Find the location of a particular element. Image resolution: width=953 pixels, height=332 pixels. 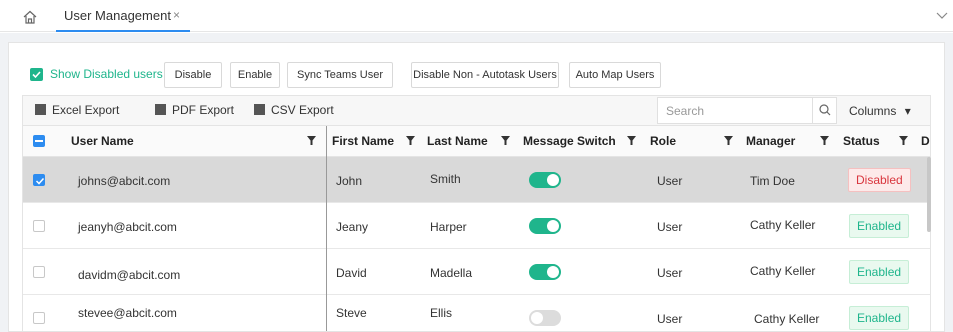

select-all-checkbox is located at coordinates (39, 141).